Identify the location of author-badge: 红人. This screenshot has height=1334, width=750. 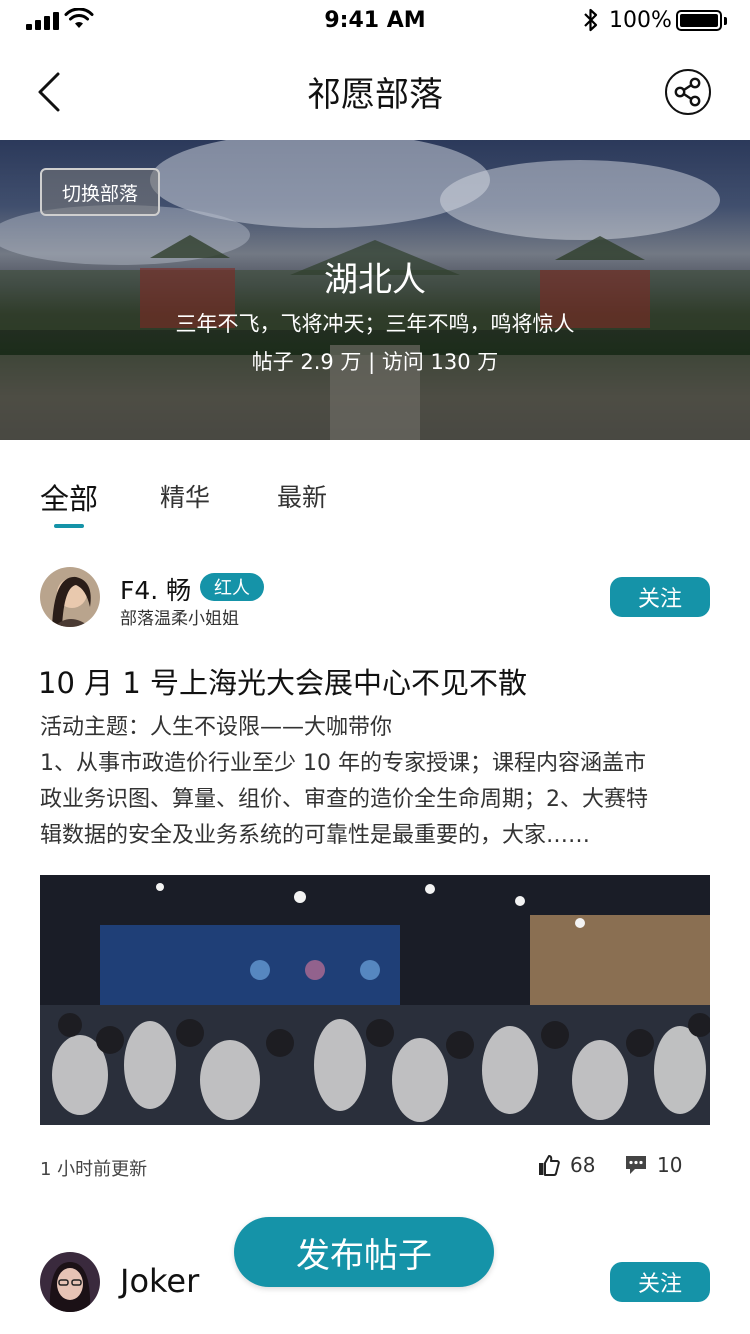
(232, 587).